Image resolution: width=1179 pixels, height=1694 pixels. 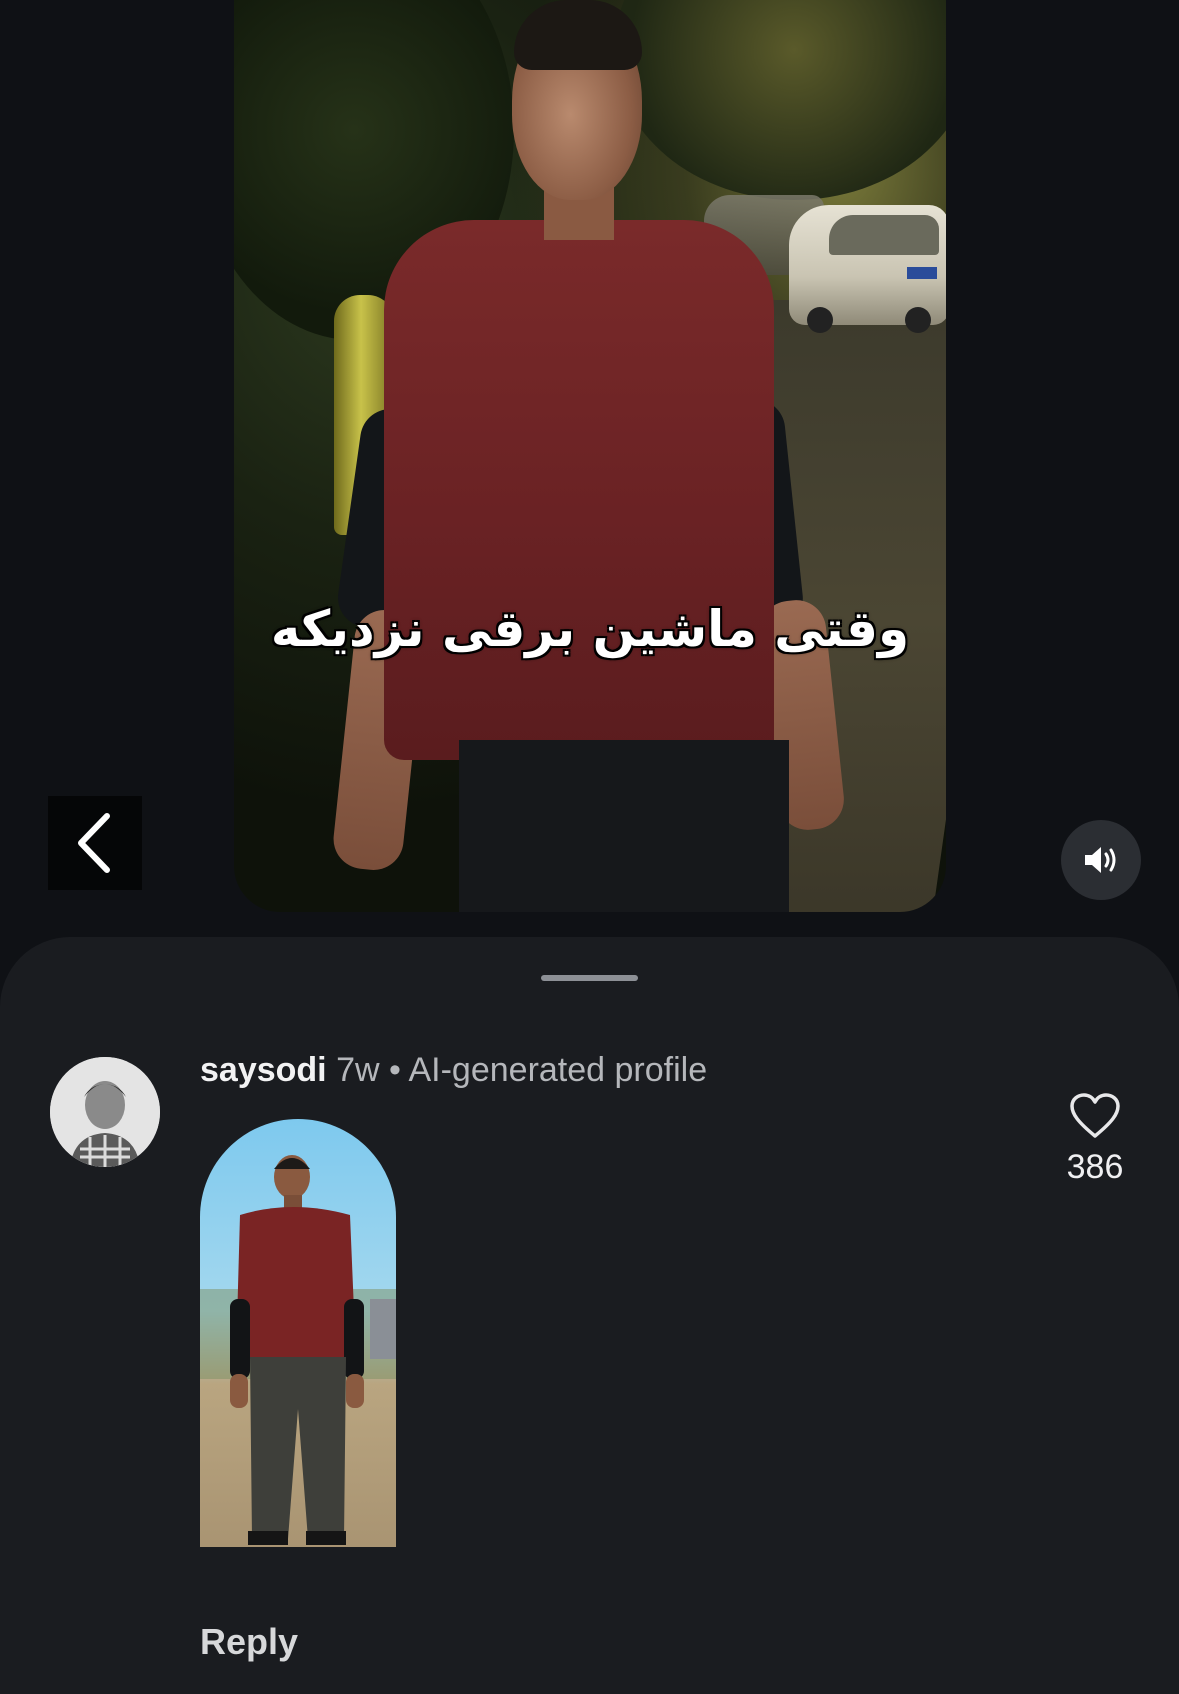 What do you see at coordinates (590, 629) in the screenshot?
I see `video-caption: وقتی ماشین برقی نزدیکه` at bounding box center [590, 629].